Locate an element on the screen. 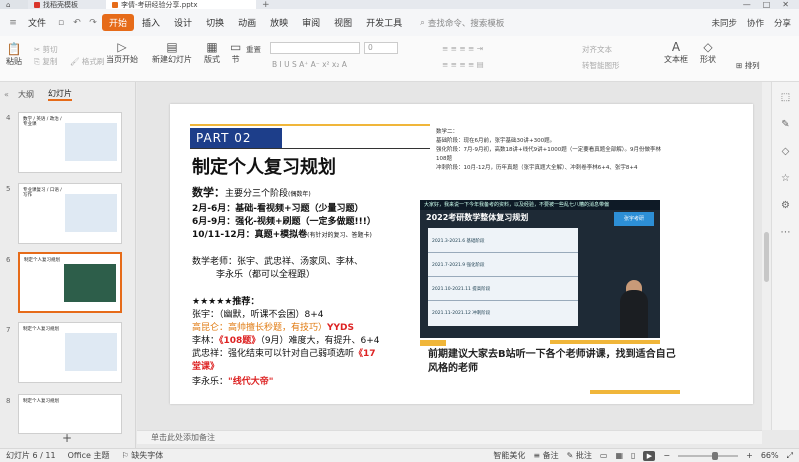 This screenshot has height=462, width=799. menu-file: 文件 is located at coordinates (37, 22).